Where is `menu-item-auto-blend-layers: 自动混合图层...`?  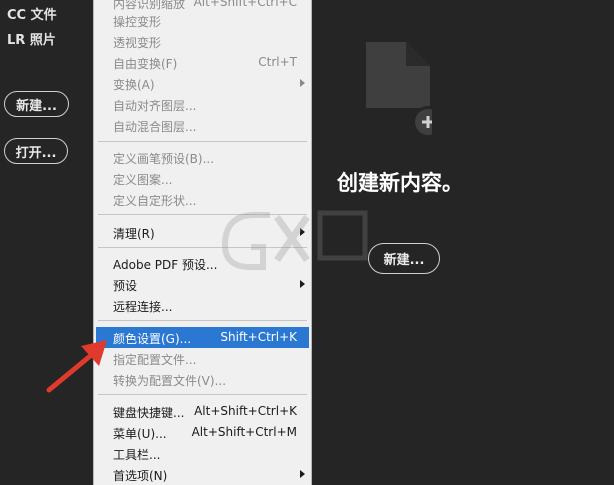
menu-item-auto-blend-layers: 自动混合图层... is located at coordinates (202, 125).